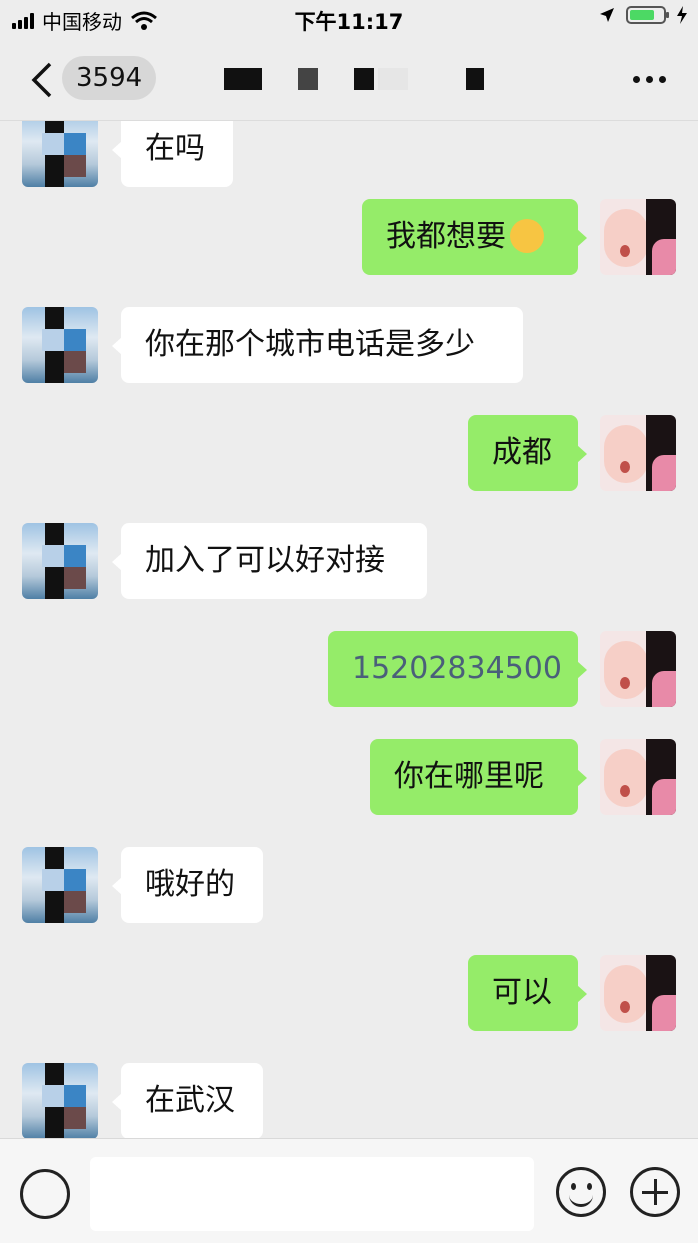  What do you see at coordinates (649, 79) in the screenshot?
I see `more-options-icon` at bounding box center [649, 79].